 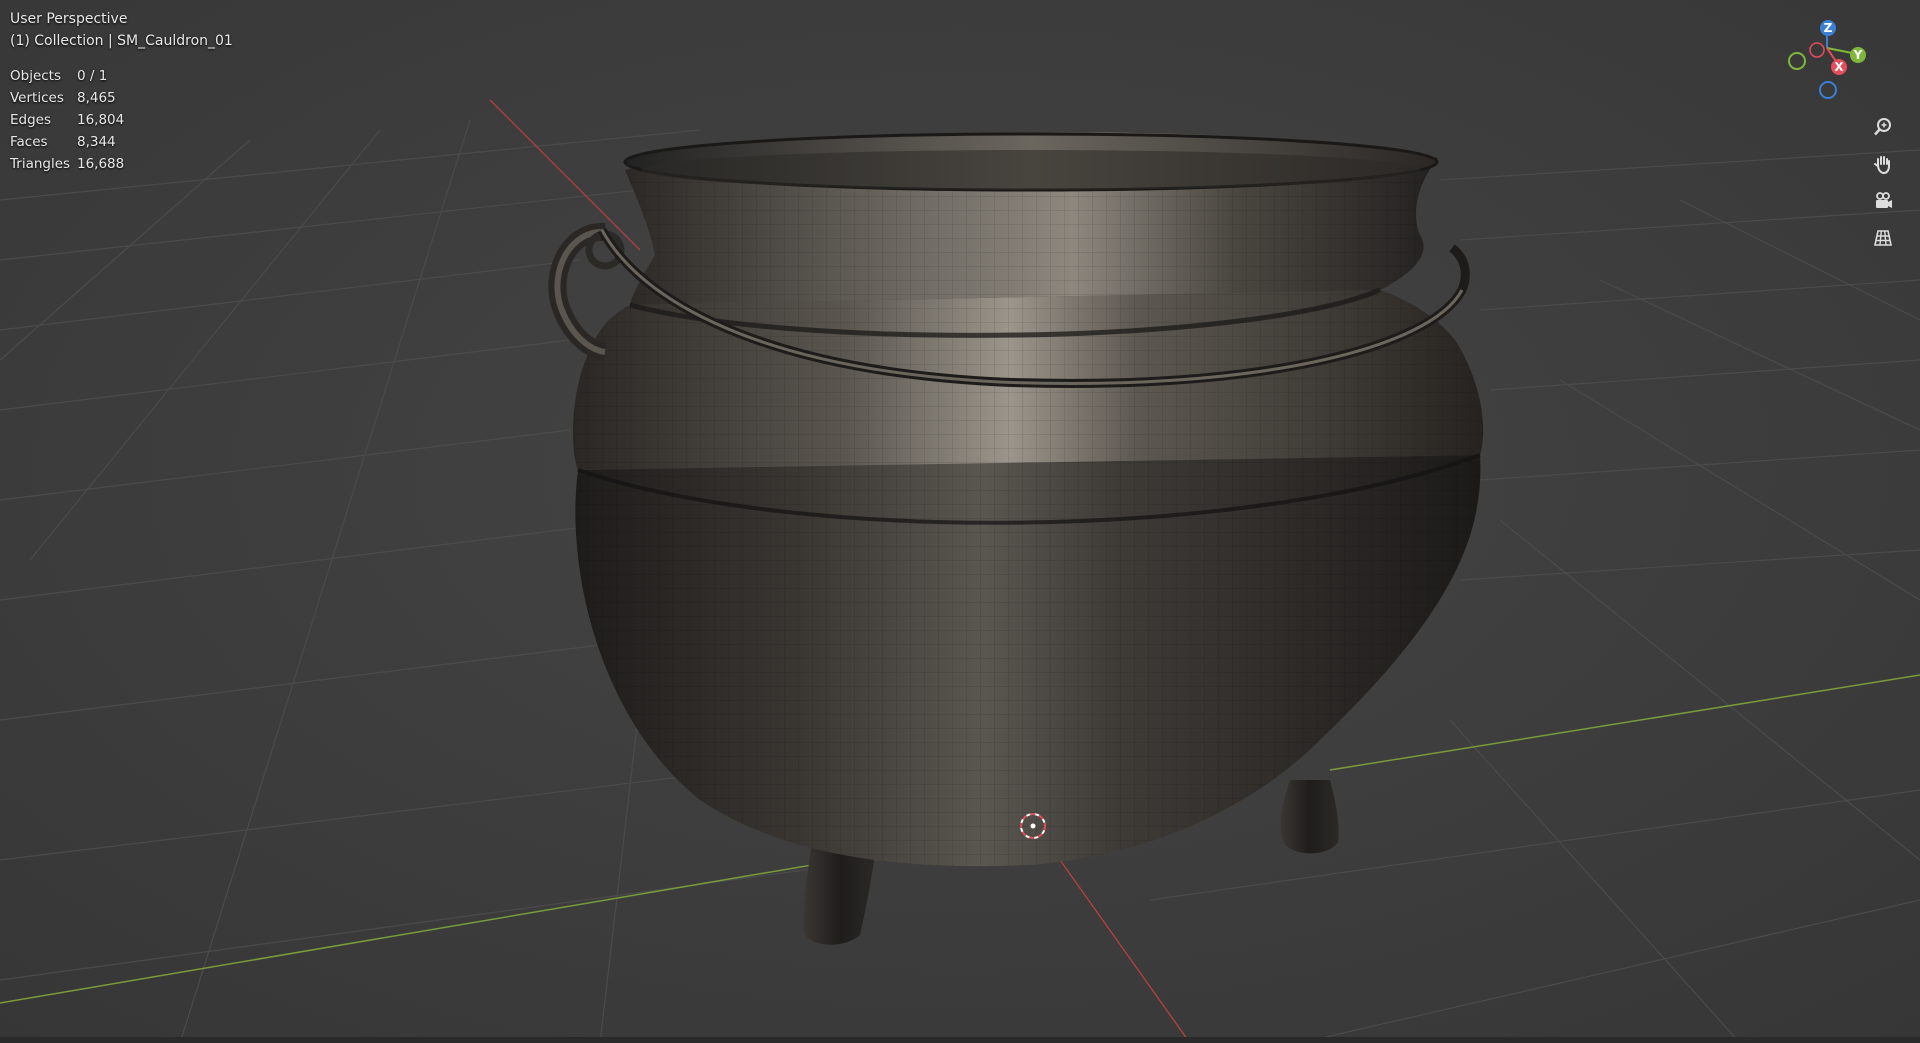 I want to click on stat-value: 8,465, so click(x=96, y=98).